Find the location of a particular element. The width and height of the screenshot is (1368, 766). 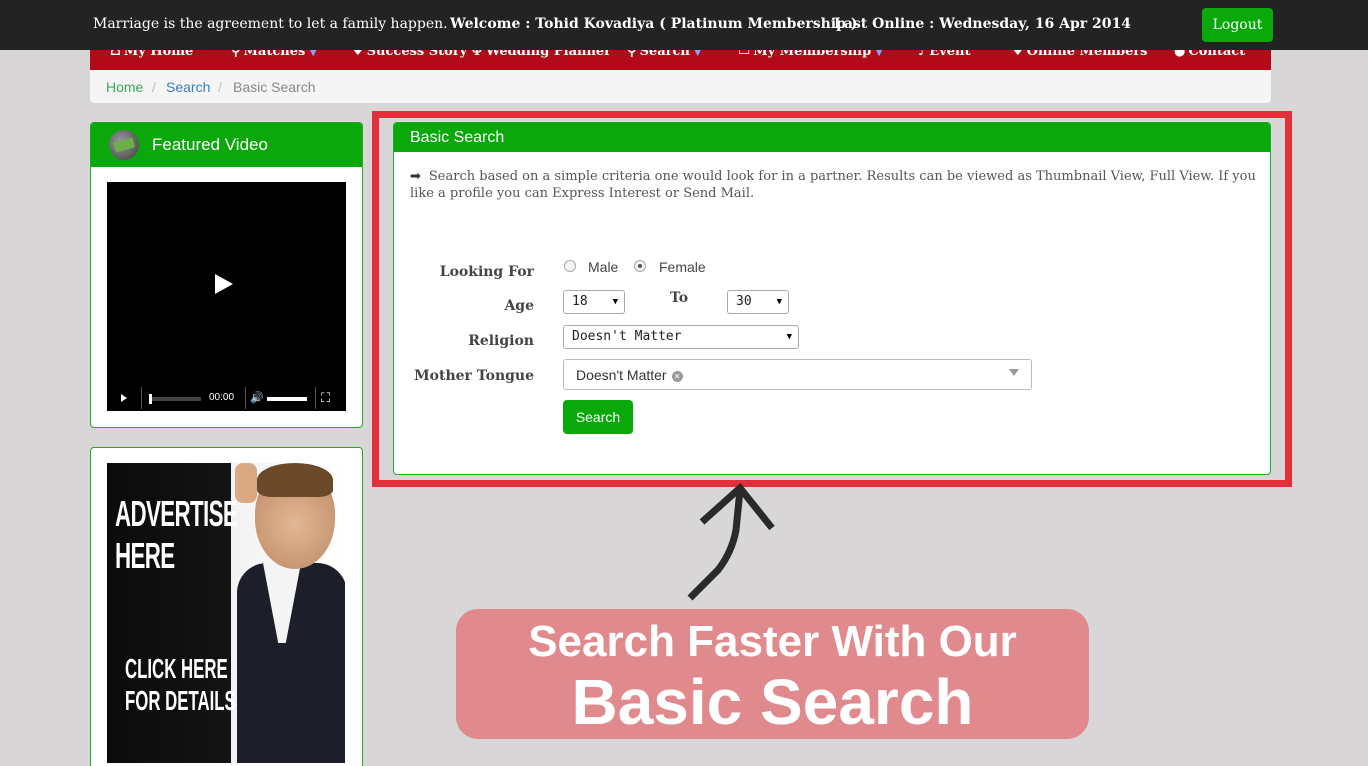

mother-tongue-tag: Doesn't Matter ✕ is located at coordinates (629, 375).